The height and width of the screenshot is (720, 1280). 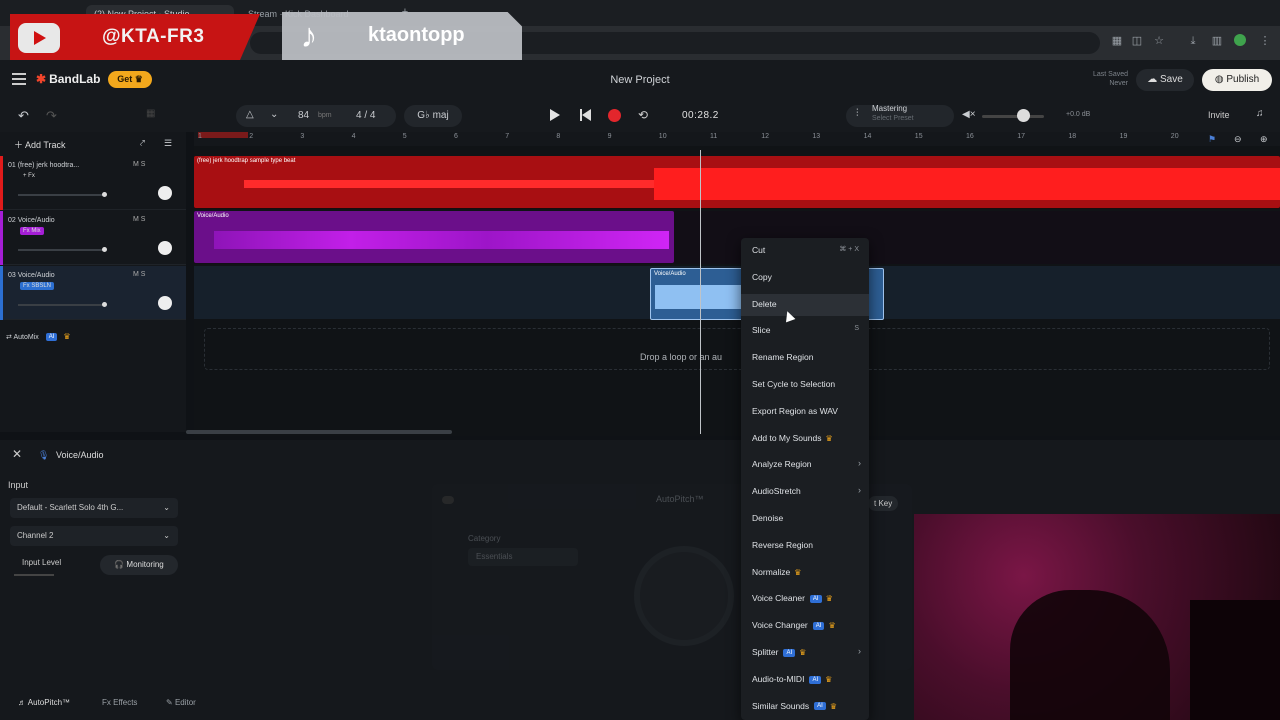 I want to click on menu-item-cut: Cut ⌘ + X, so click(x=805, y=251).